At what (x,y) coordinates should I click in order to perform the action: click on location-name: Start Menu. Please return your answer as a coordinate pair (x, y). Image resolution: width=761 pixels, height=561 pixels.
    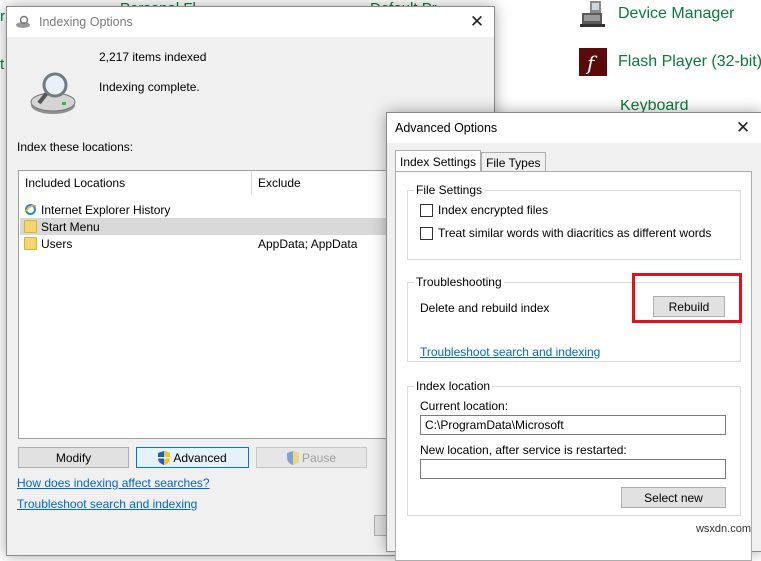
    Looking at the image, I should click on (70, 226).